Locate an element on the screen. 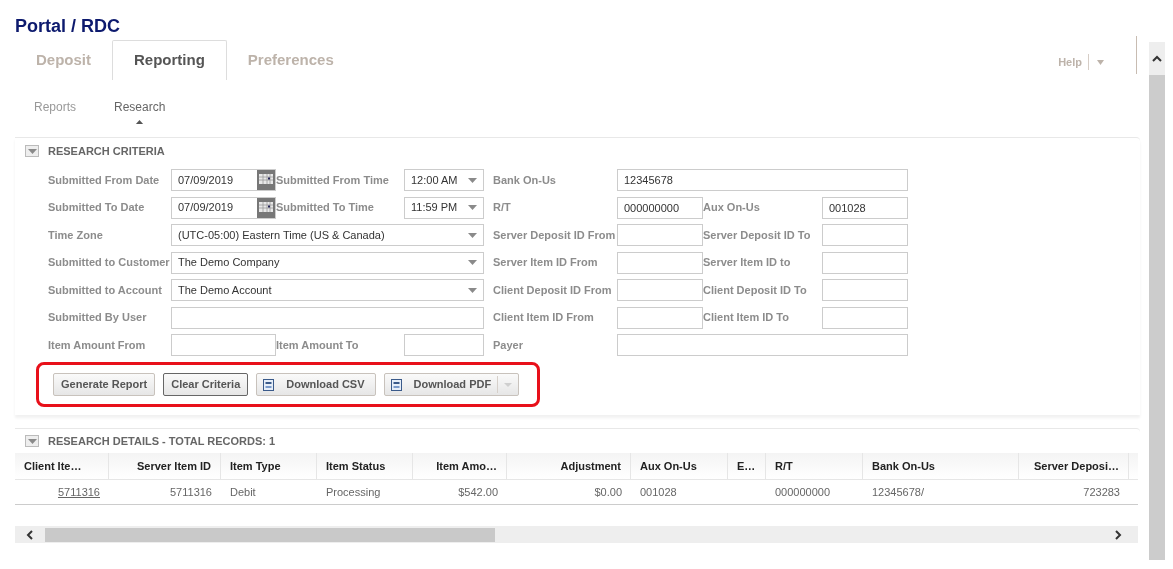  table-cell-text: $0.00 is located at coordinates (608, 492).